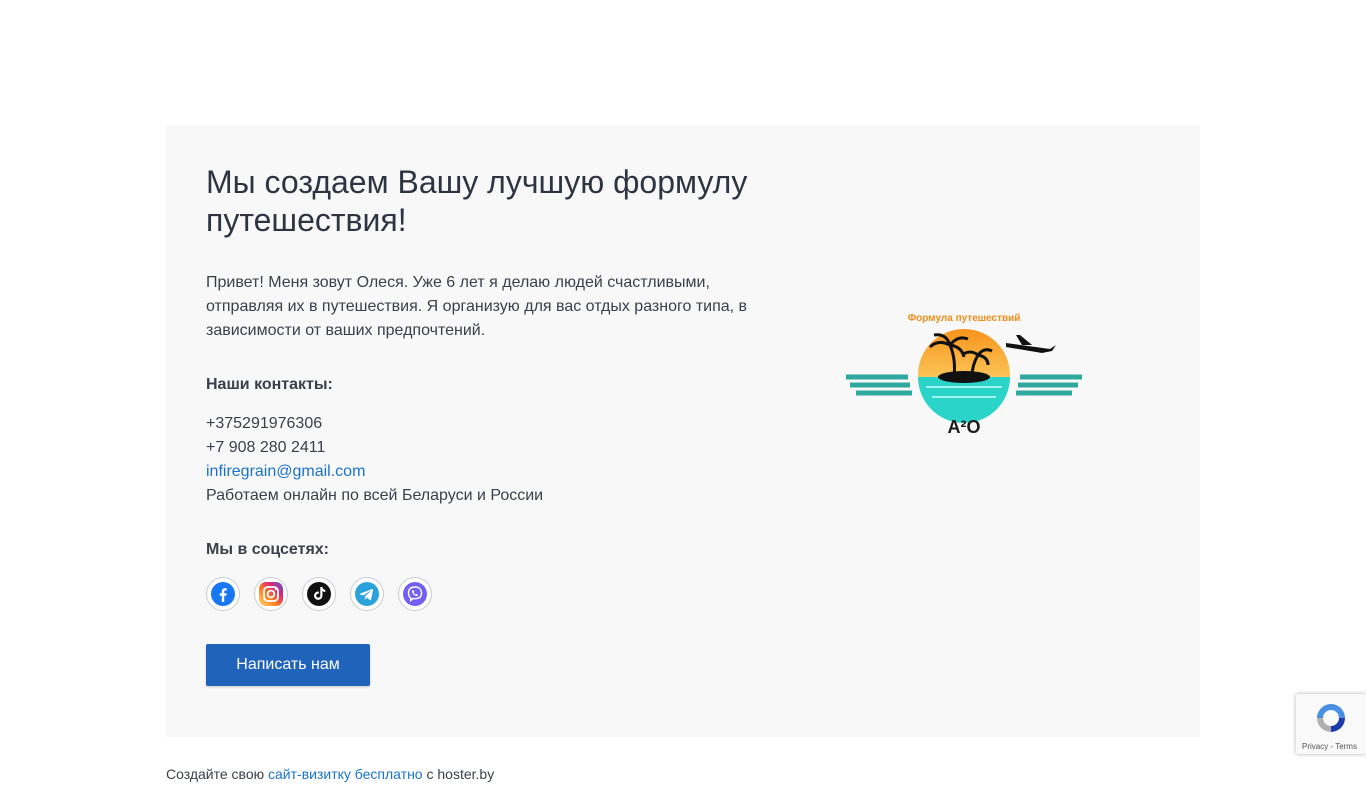 The height and width of the screenshot is (811, 1366). What do you see at coordinates (264, 423) in the screenshot?
I see `phone-belarus: +375291976306` at bounding box center [264, 423].